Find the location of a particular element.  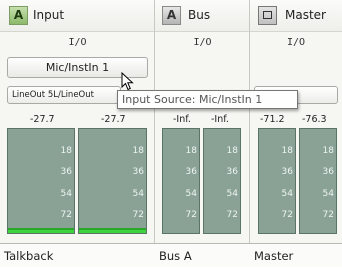

master-io-label: I/O is located at coordinates (296, 42).